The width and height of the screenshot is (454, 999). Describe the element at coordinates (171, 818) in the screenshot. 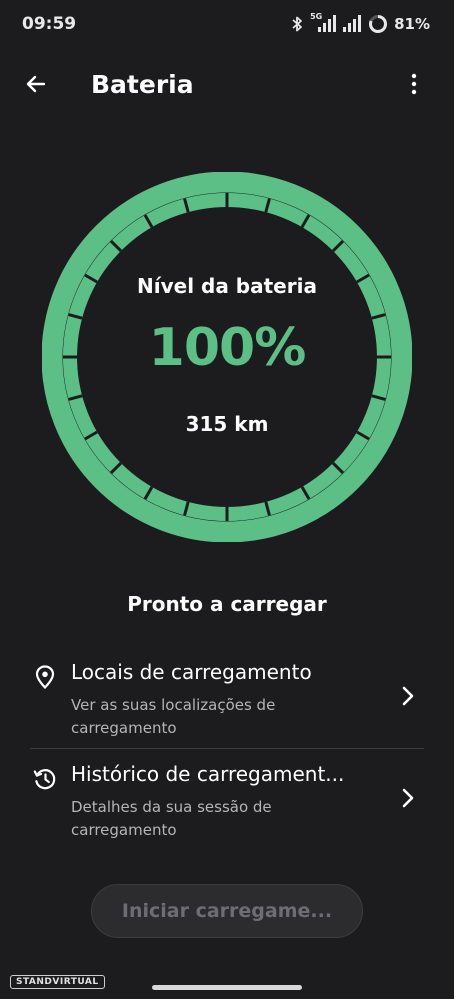

I see `list-item-subtitle: Detalhes da sua sessão de carregamento` at that location.